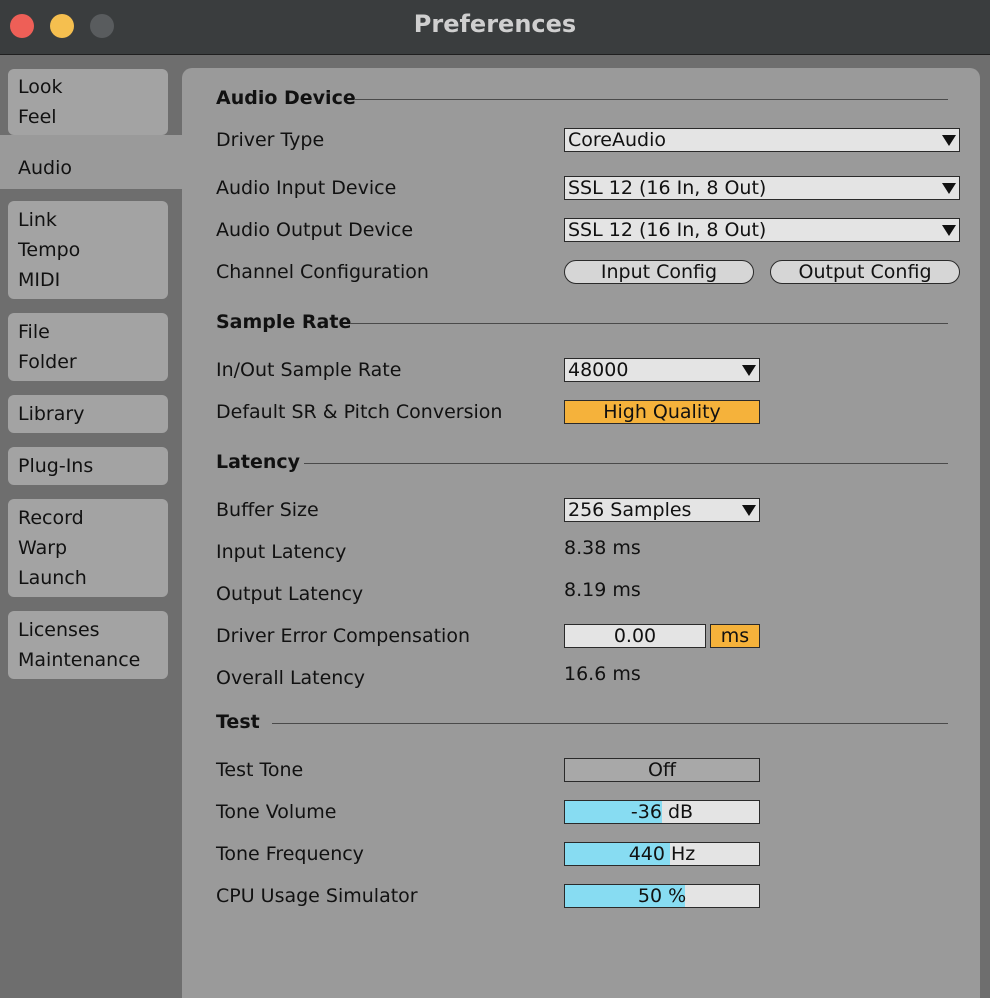  I want to click on buffer-size-dropdown: 256 Samples, so click(662, 510).